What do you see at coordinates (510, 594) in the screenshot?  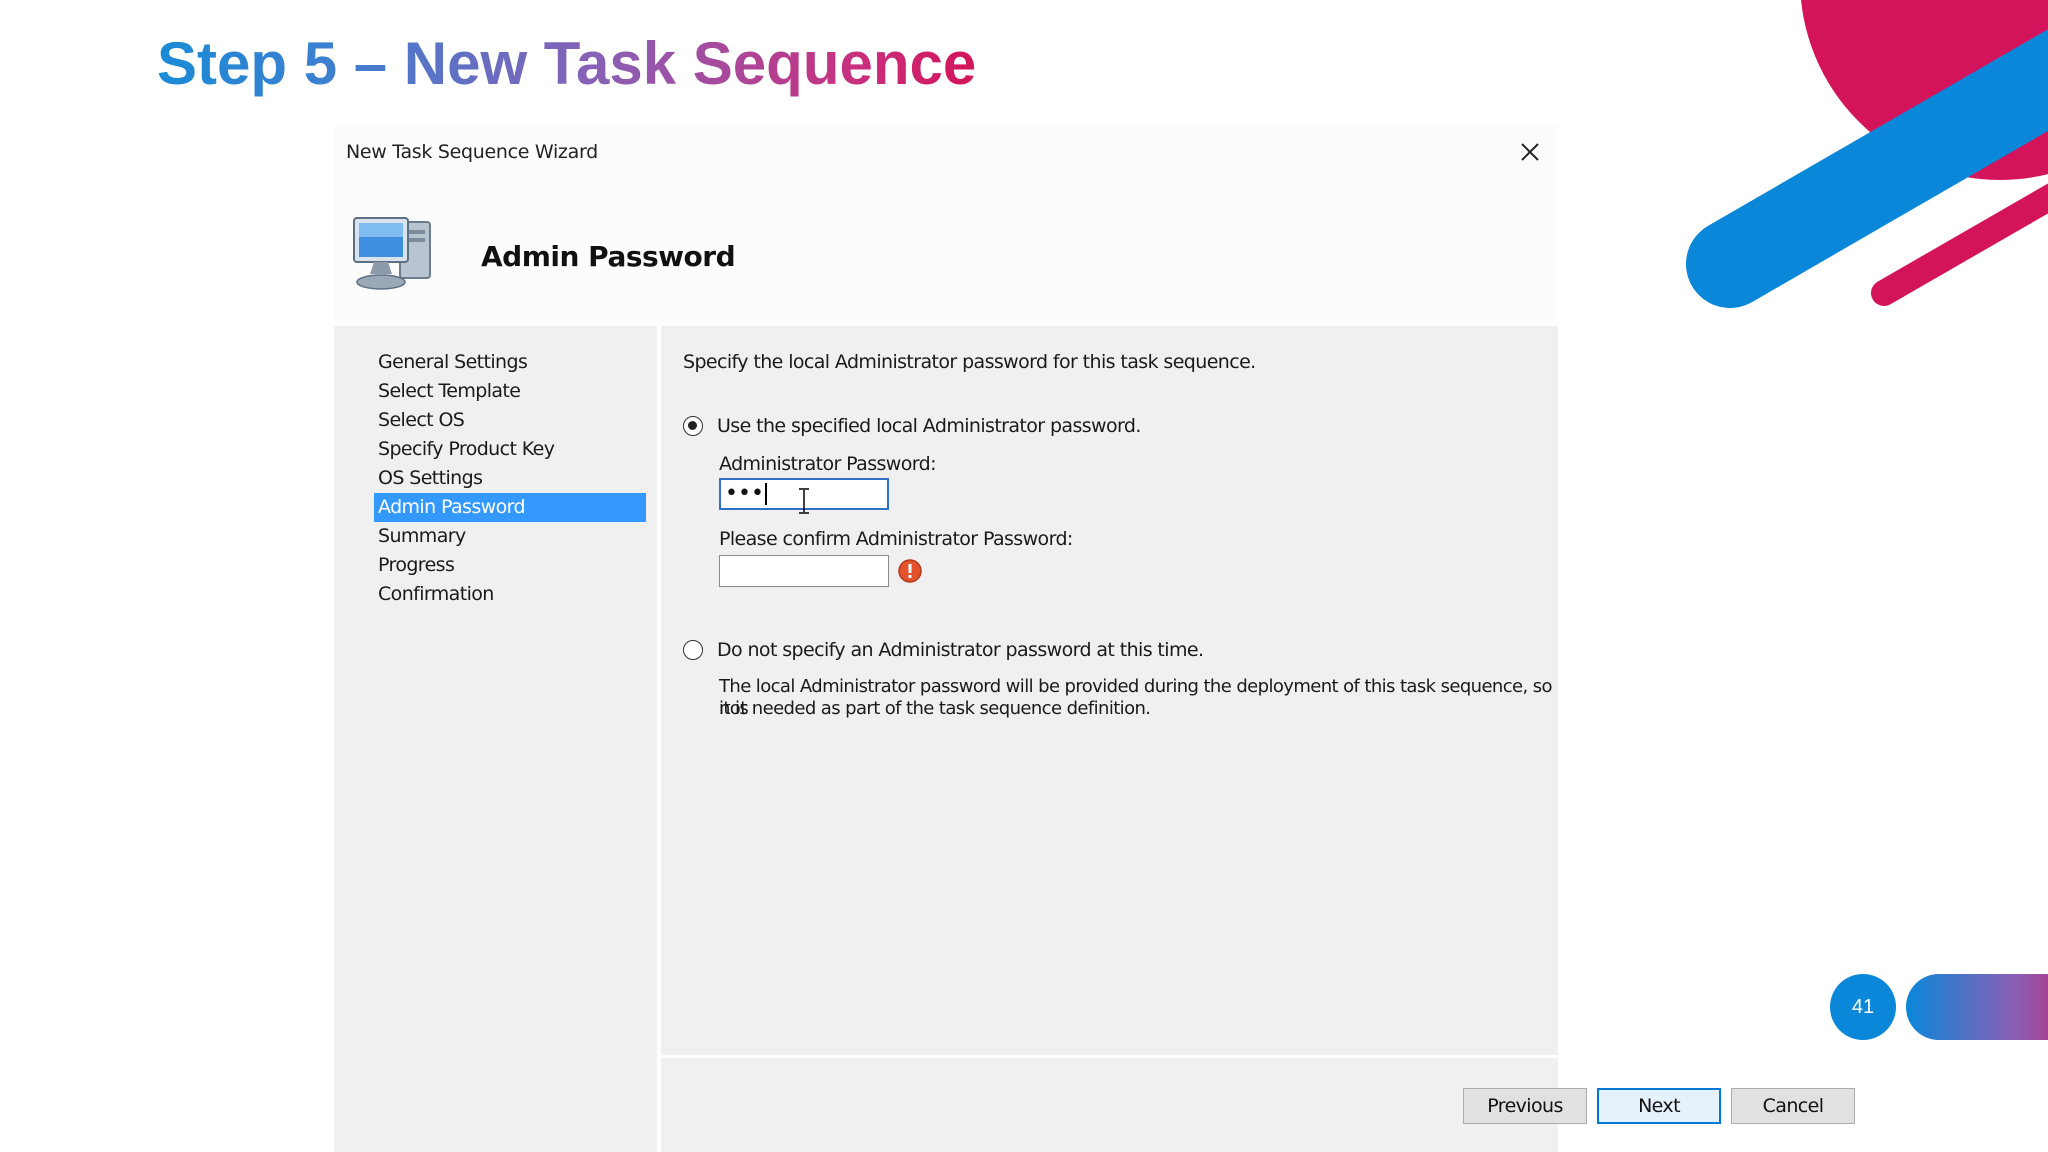 I see `nav-item-confirmation: Confirmation` at bounding box center [510, 594].